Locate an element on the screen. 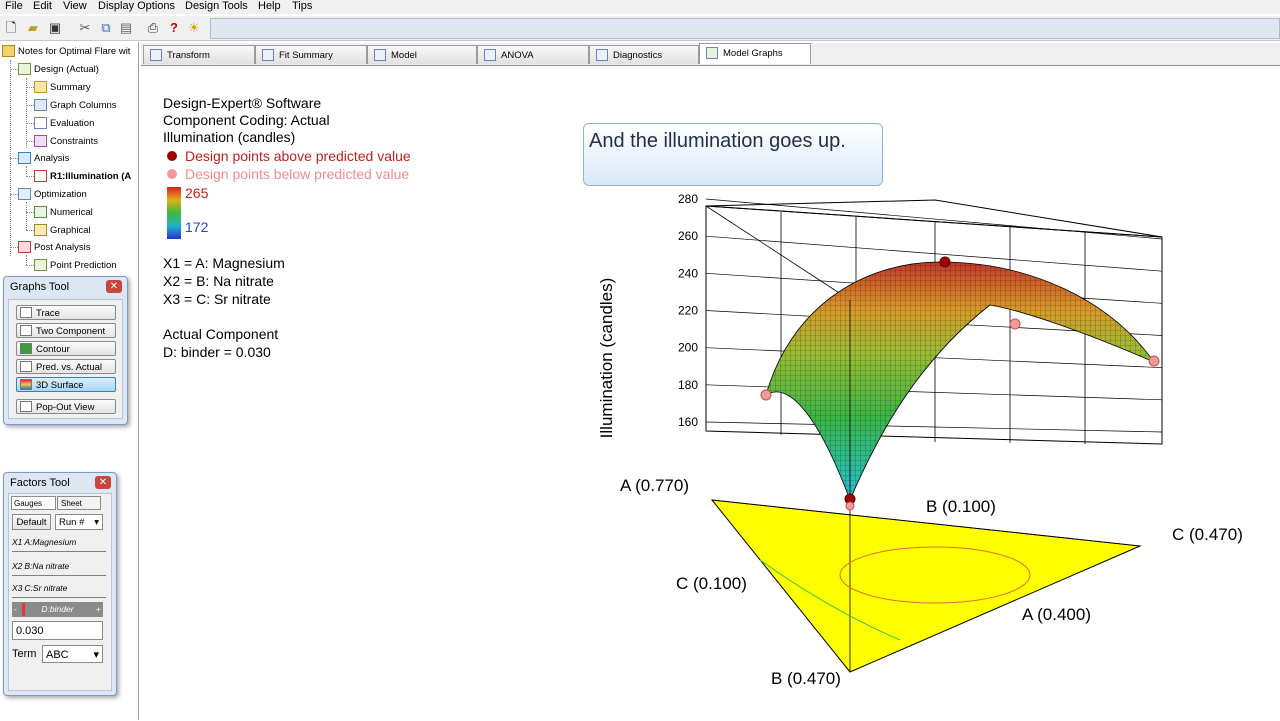  design-point-above is located at coordinates (945, 262).